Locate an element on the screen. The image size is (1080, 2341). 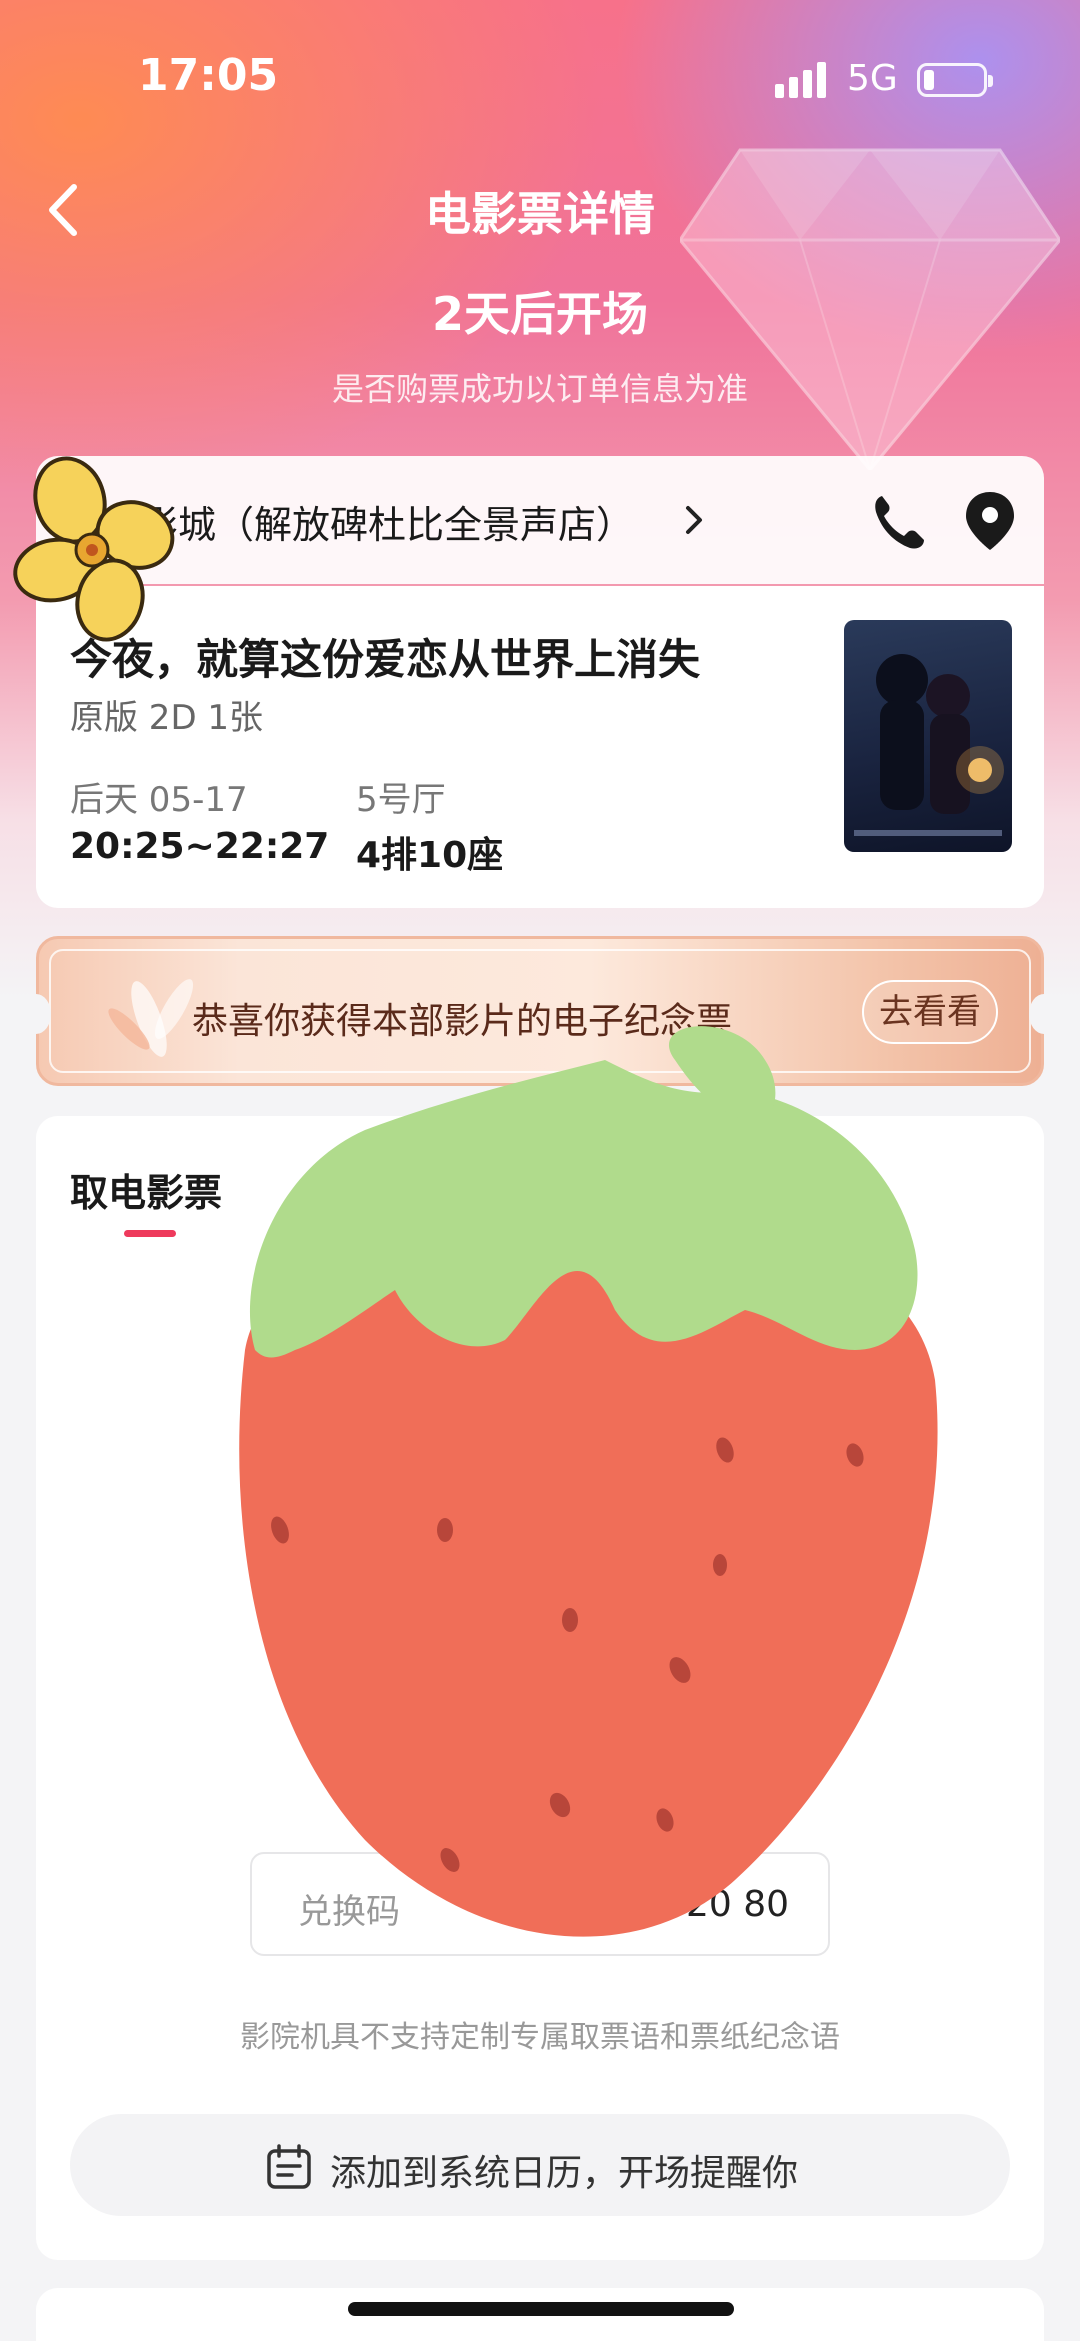
status-time: 17:05 is located at coordinates (208, 75).